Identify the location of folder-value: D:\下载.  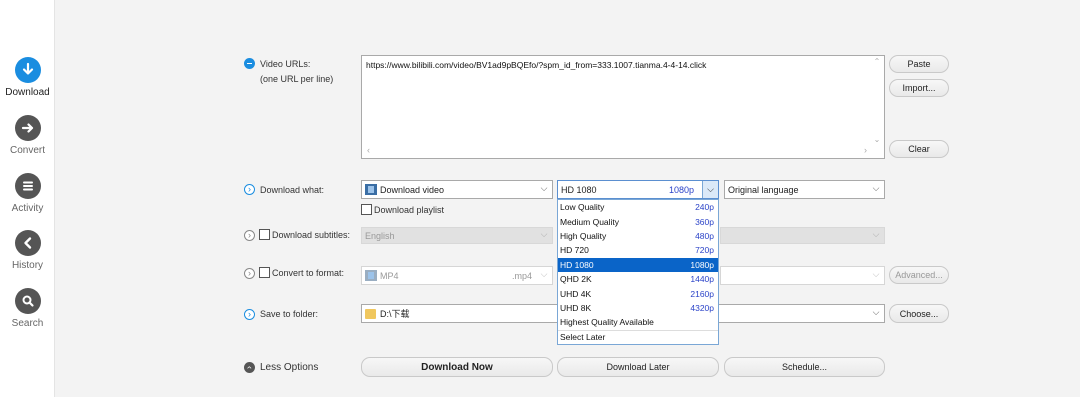
(395, 314).